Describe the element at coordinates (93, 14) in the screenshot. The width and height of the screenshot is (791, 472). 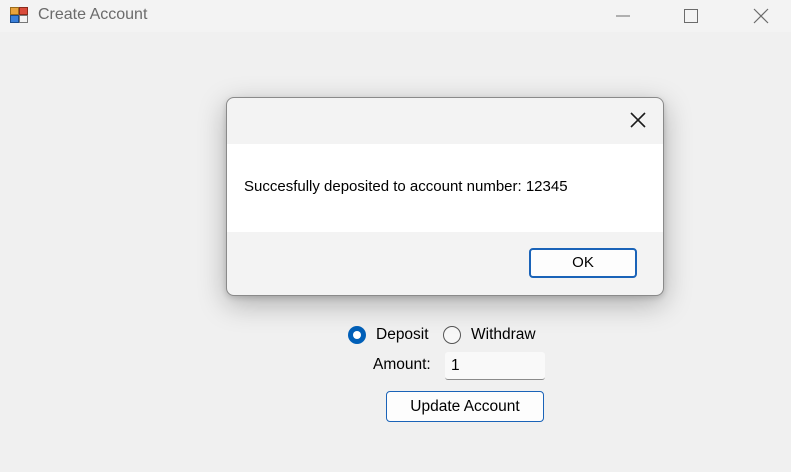
I see `window-title: Create Account` at that location.